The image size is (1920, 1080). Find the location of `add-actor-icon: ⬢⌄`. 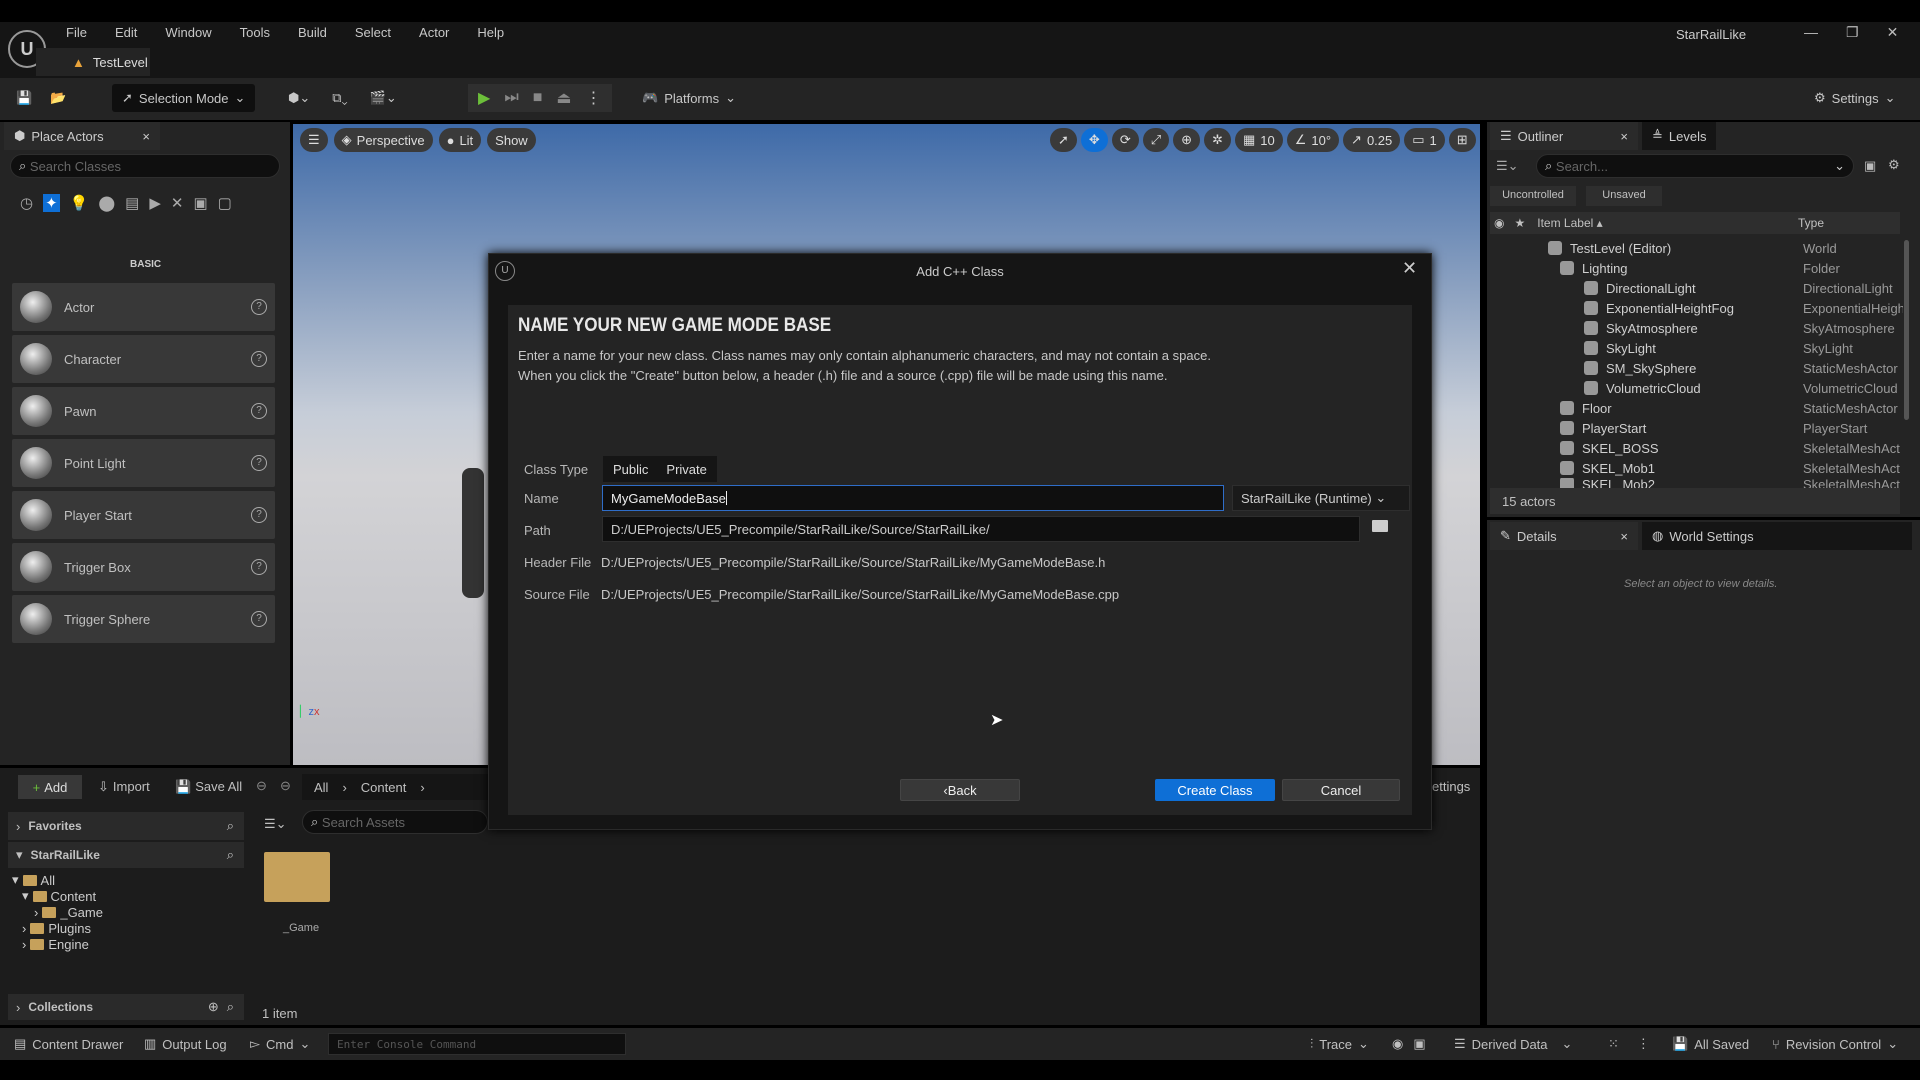

add-actor-icon: ⬢⌄ is located at coordinates (299, 98).